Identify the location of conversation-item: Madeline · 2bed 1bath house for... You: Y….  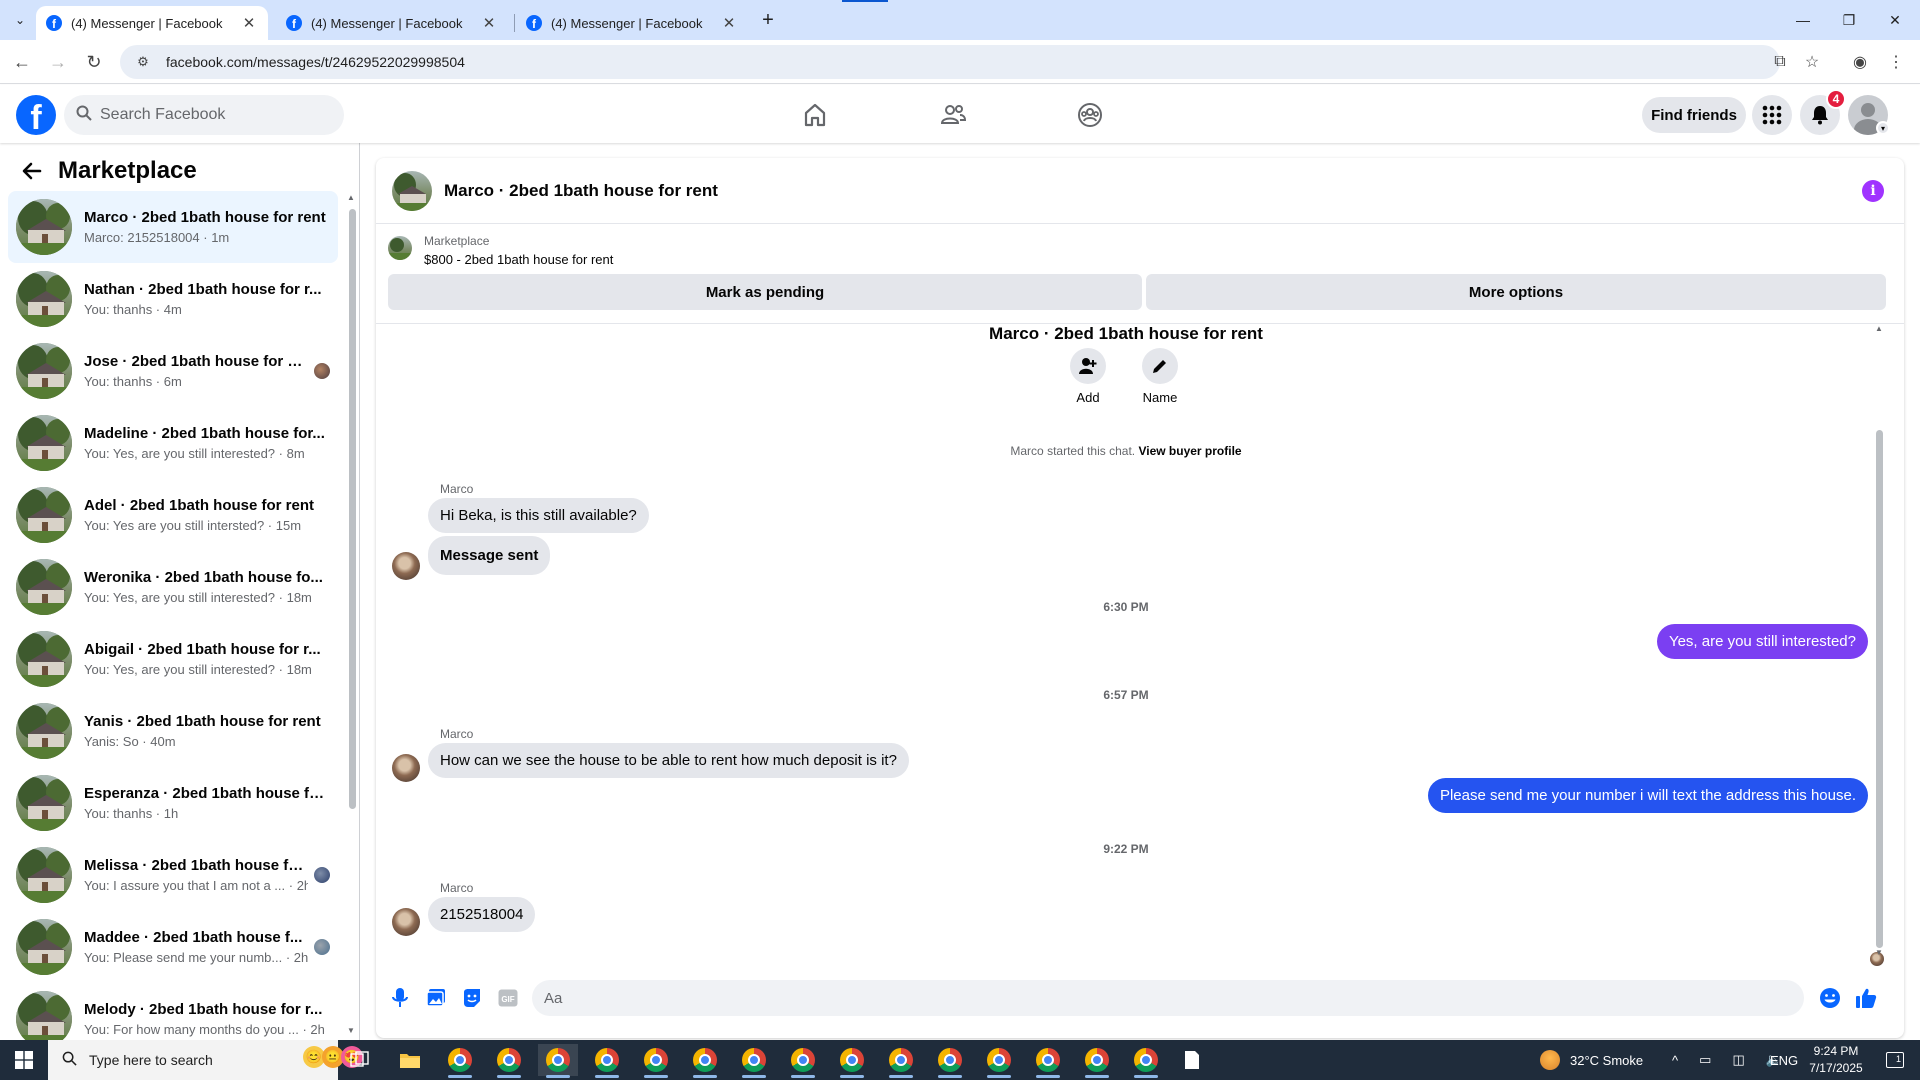
(173, 443).